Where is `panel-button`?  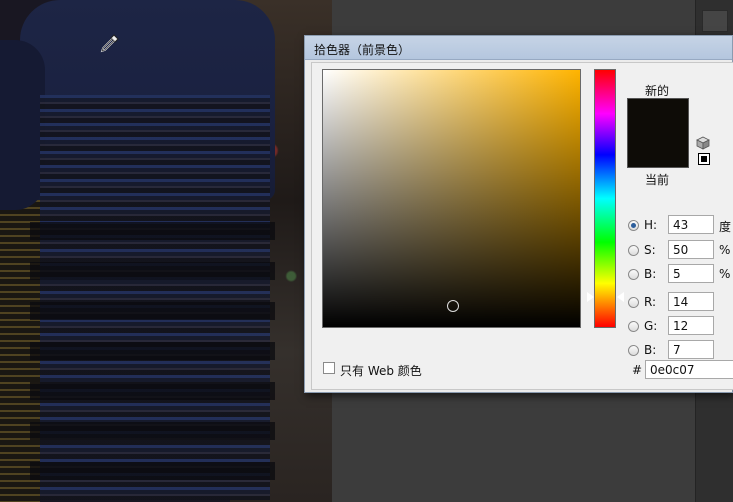 panel-button is located at coordinates (715, 21).